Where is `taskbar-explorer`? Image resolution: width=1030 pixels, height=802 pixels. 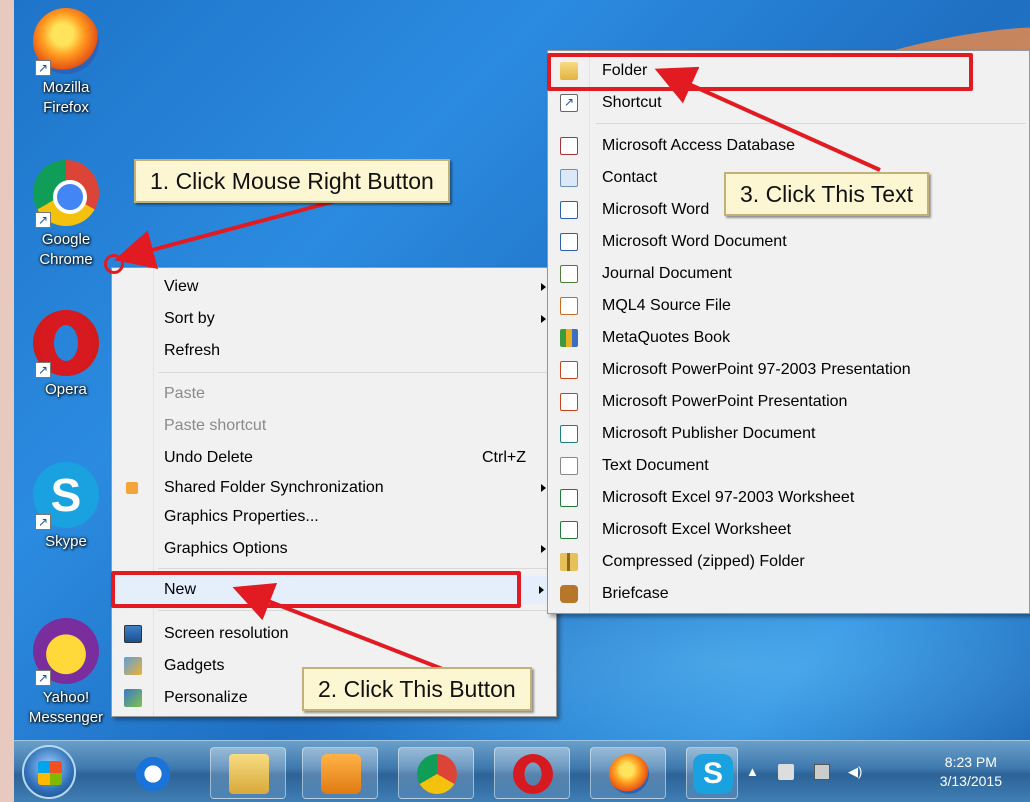
taskbar-explorer is located at coordinates (248, 773).